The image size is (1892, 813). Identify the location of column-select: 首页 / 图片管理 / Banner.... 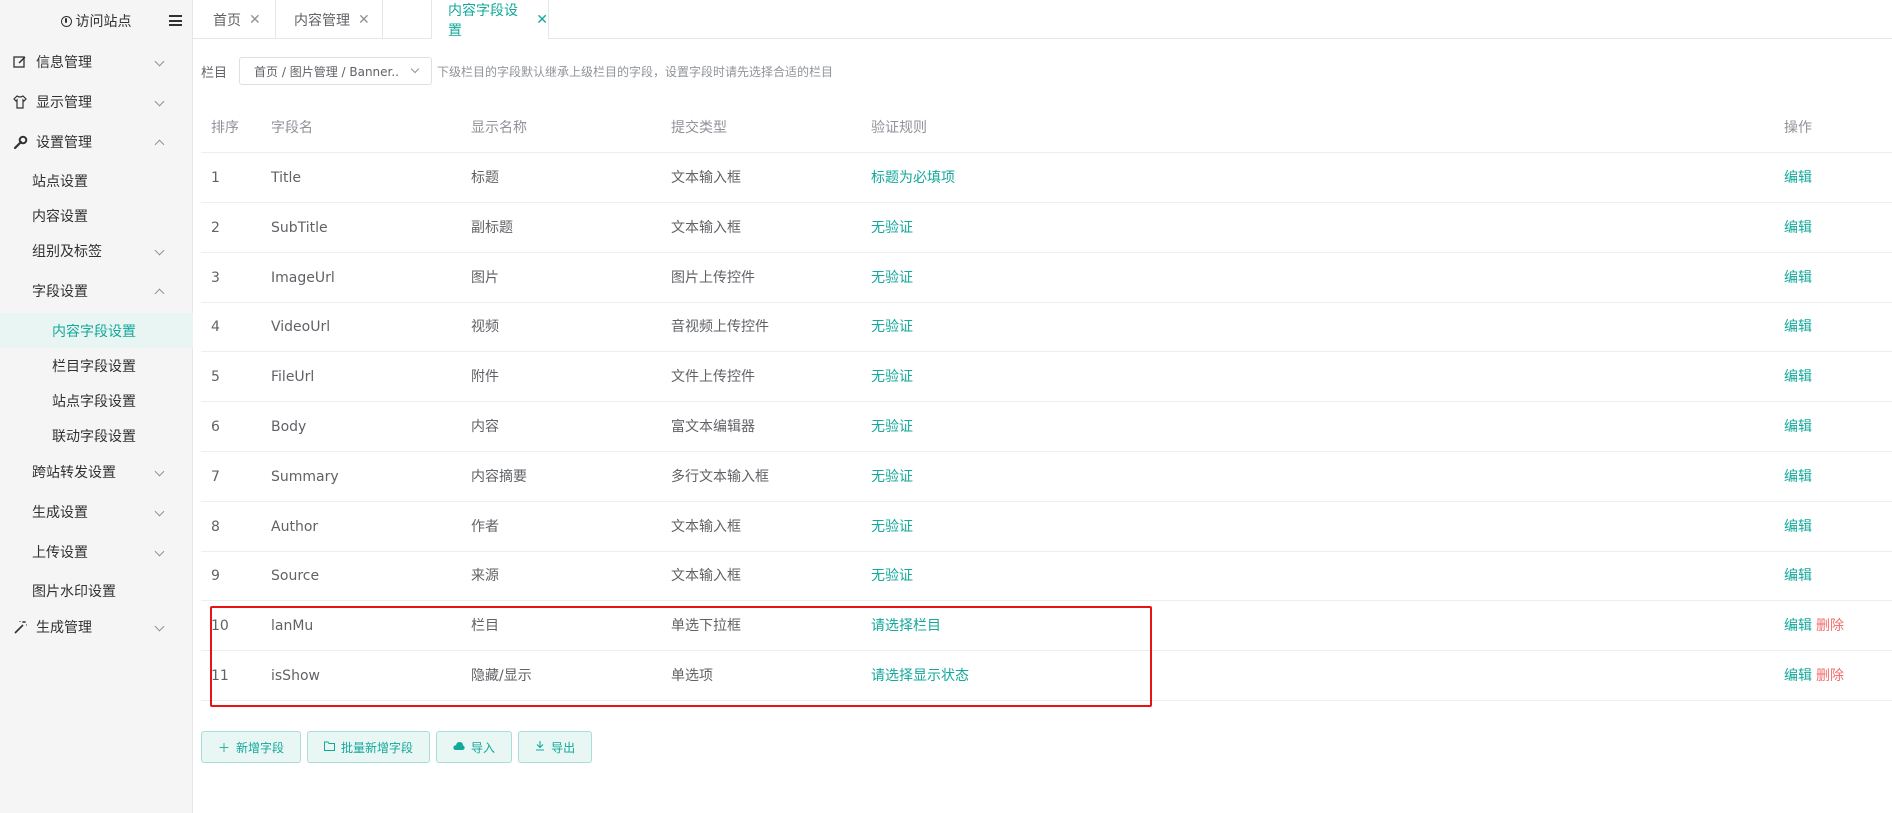
(336, 71).